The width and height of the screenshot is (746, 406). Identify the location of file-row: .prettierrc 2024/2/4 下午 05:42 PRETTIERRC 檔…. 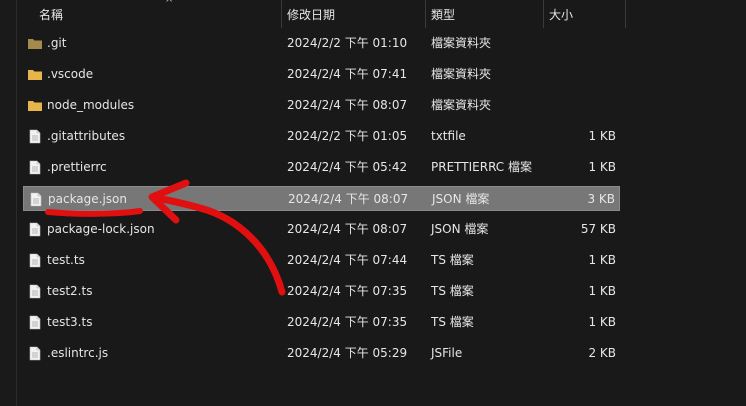
(321, 167).